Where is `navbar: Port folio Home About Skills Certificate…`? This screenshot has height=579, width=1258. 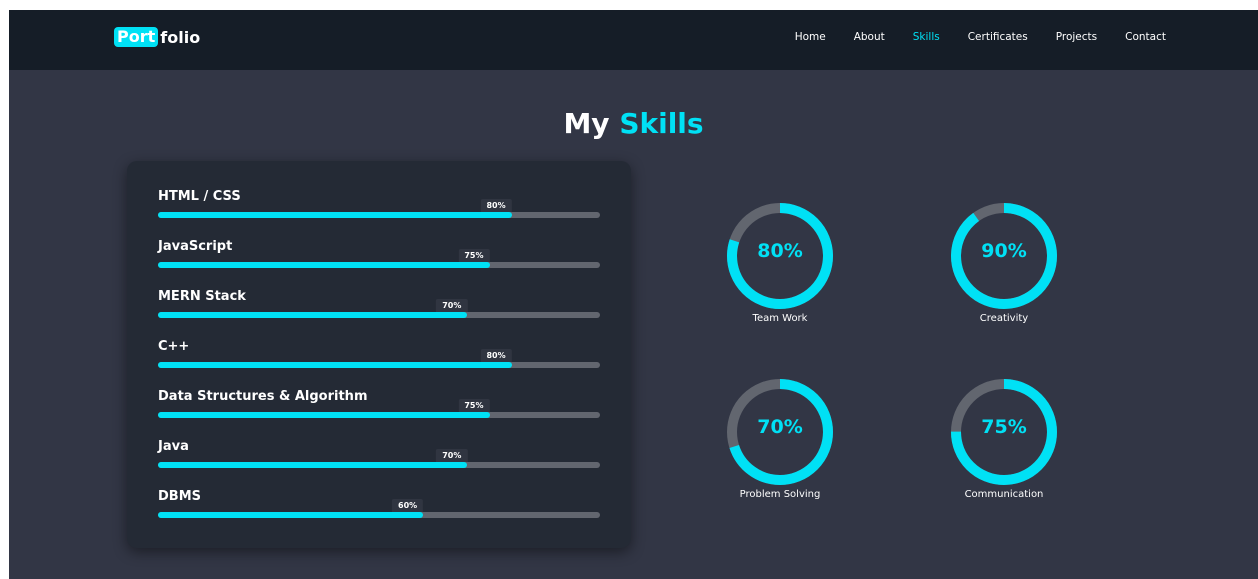
navbar: Port folio Home About Skills Certificate… is located at coordinates (633, 40).